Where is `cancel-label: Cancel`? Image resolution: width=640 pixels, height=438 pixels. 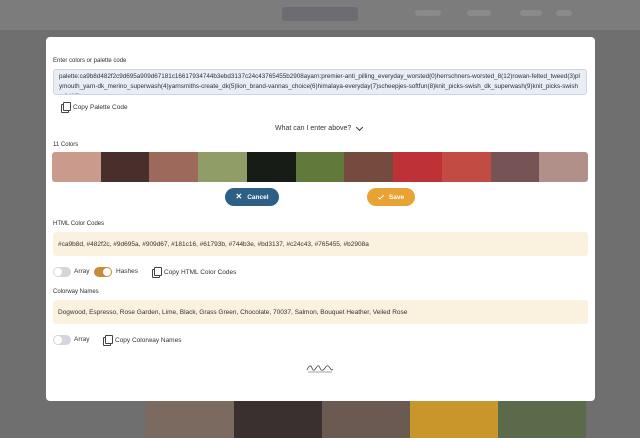
cancel-label: Cancel is located at coordinates (258, 197).